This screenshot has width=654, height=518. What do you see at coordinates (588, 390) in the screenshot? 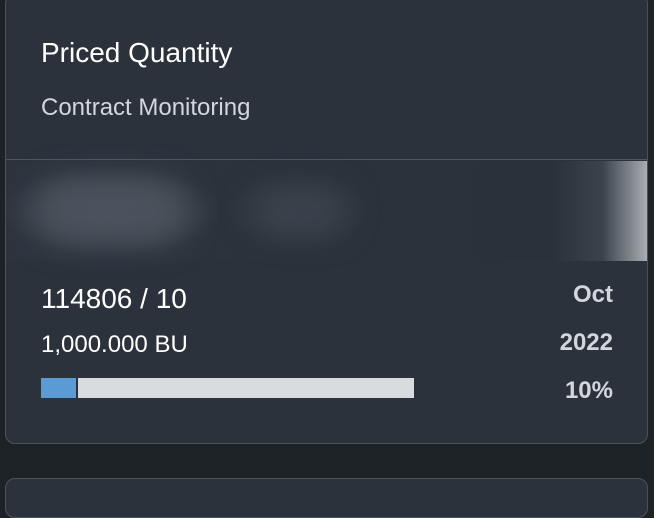
I see `priced-percent: 10%` at bounding box center [588, 390].